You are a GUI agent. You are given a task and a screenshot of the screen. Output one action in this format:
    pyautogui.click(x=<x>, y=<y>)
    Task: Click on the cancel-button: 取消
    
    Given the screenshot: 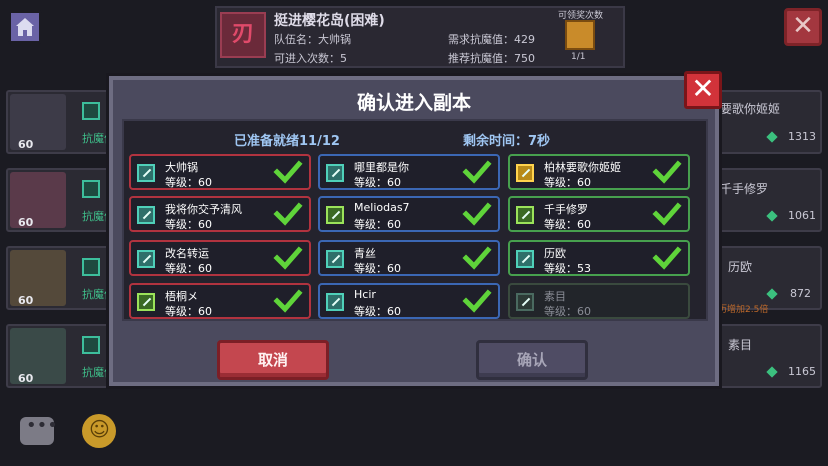 What is the action you would take?
    pyautogui.click(x=273, y=360)
    